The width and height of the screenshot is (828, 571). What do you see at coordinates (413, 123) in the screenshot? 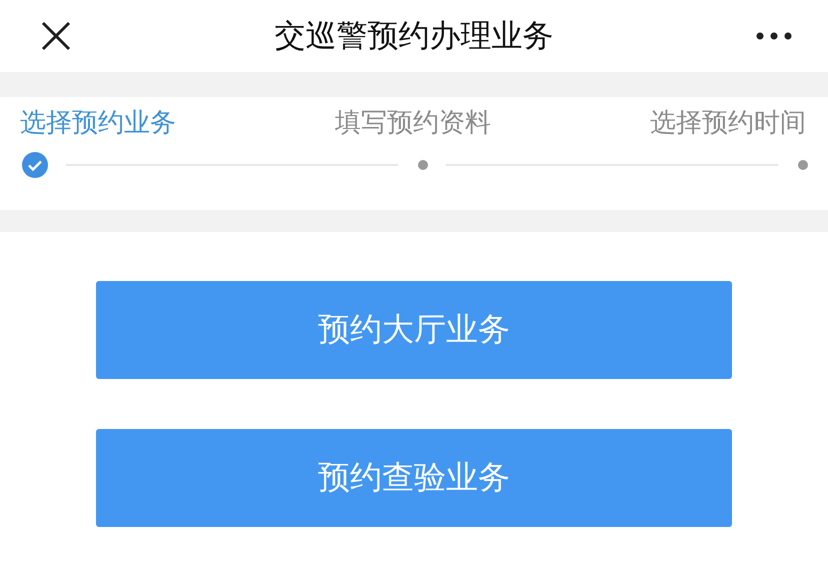
I see `step-label: 填写预约资料` at bounding box center [413, 123].